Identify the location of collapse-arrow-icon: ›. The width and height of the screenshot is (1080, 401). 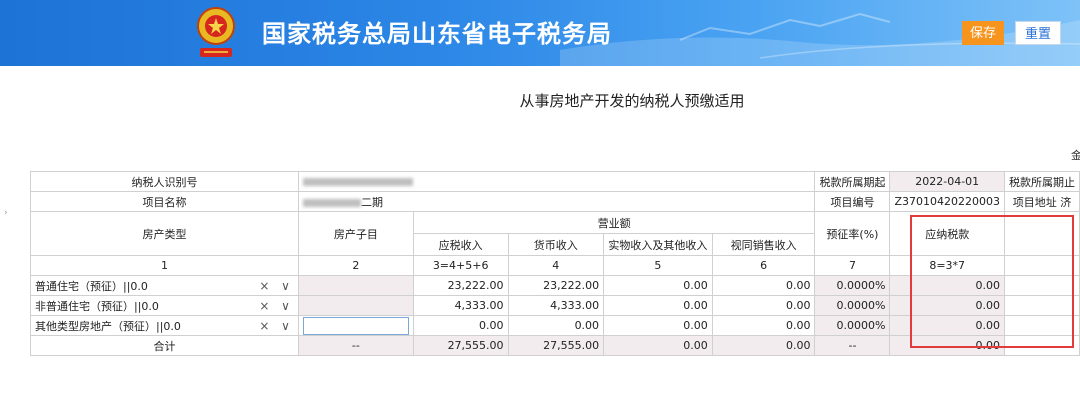
(6, 213).